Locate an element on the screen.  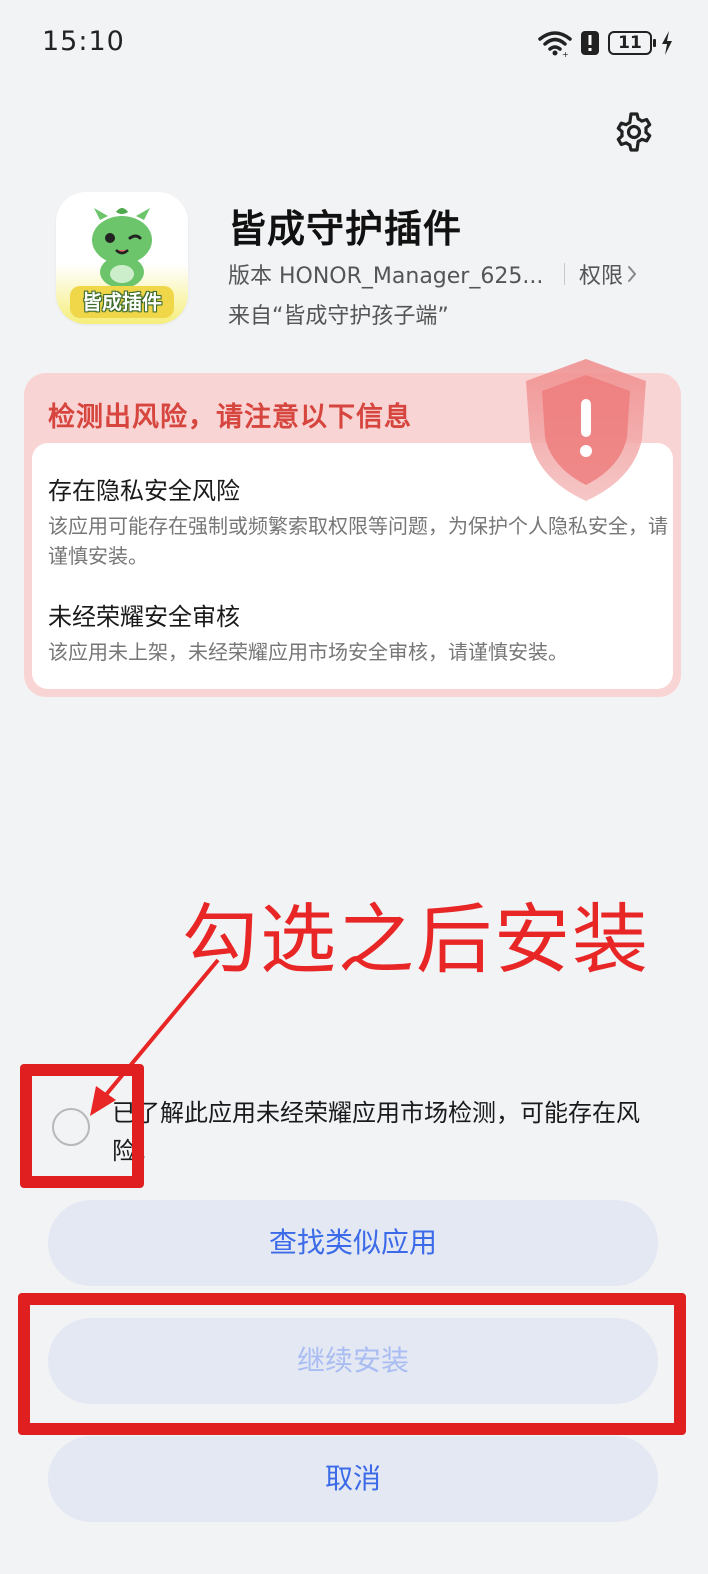
risk-item-title: 存在隐私安全风险 is located at coordinates (144, 491).